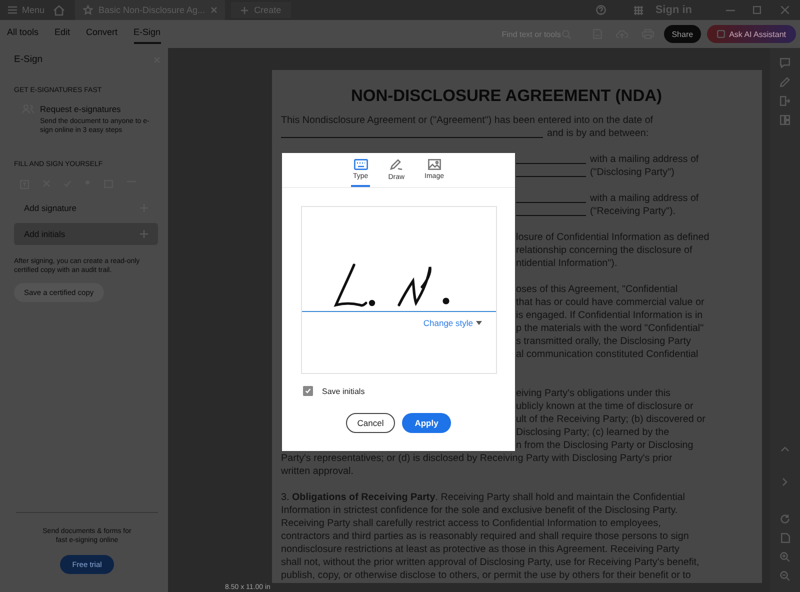 The width and height of the screenshot is (800, 592). Describe the element at coordinates (751, 34) in the screenshot. I see `ai-assistant-button: Ask AI Assistant` at that location.